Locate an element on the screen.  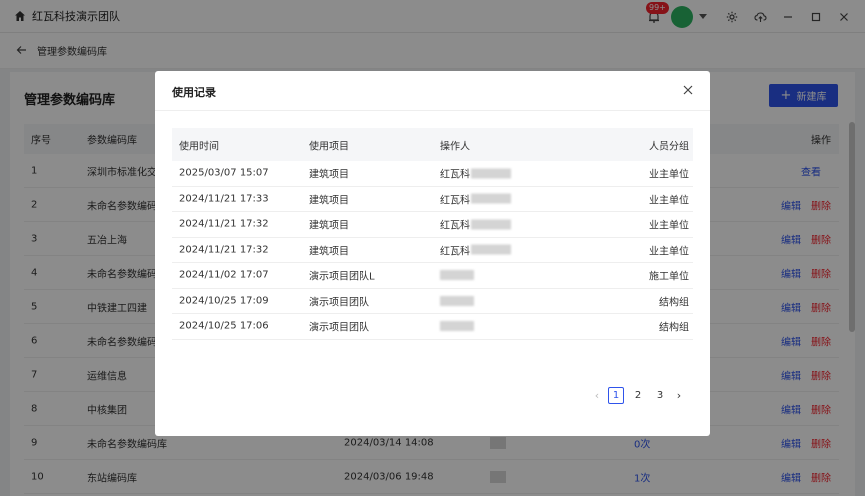
header-group: 人员分组 is located at coordinates (669, 146).